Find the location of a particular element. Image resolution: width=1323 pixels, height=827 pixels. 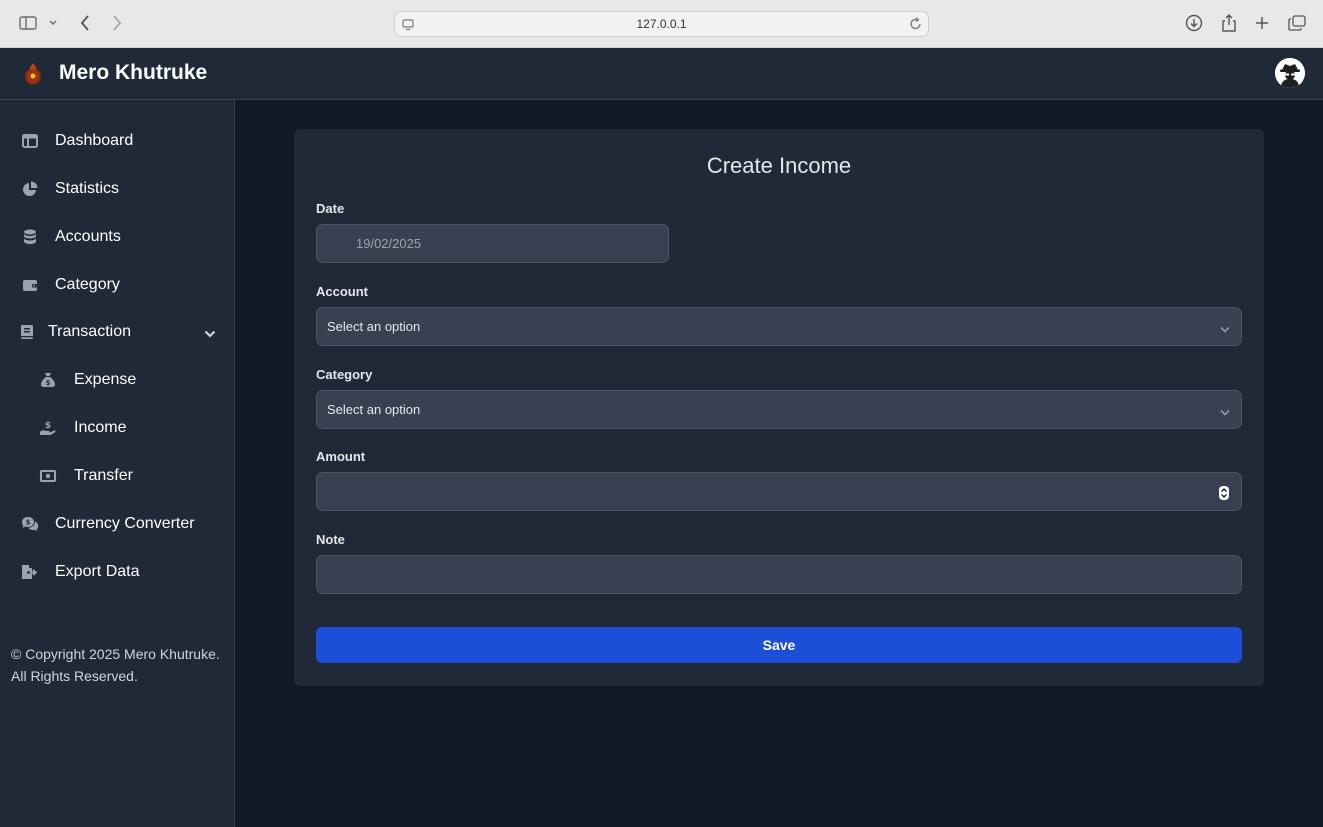

sidebar-item-label: Currency Converter is located at coordinates (125, 523).